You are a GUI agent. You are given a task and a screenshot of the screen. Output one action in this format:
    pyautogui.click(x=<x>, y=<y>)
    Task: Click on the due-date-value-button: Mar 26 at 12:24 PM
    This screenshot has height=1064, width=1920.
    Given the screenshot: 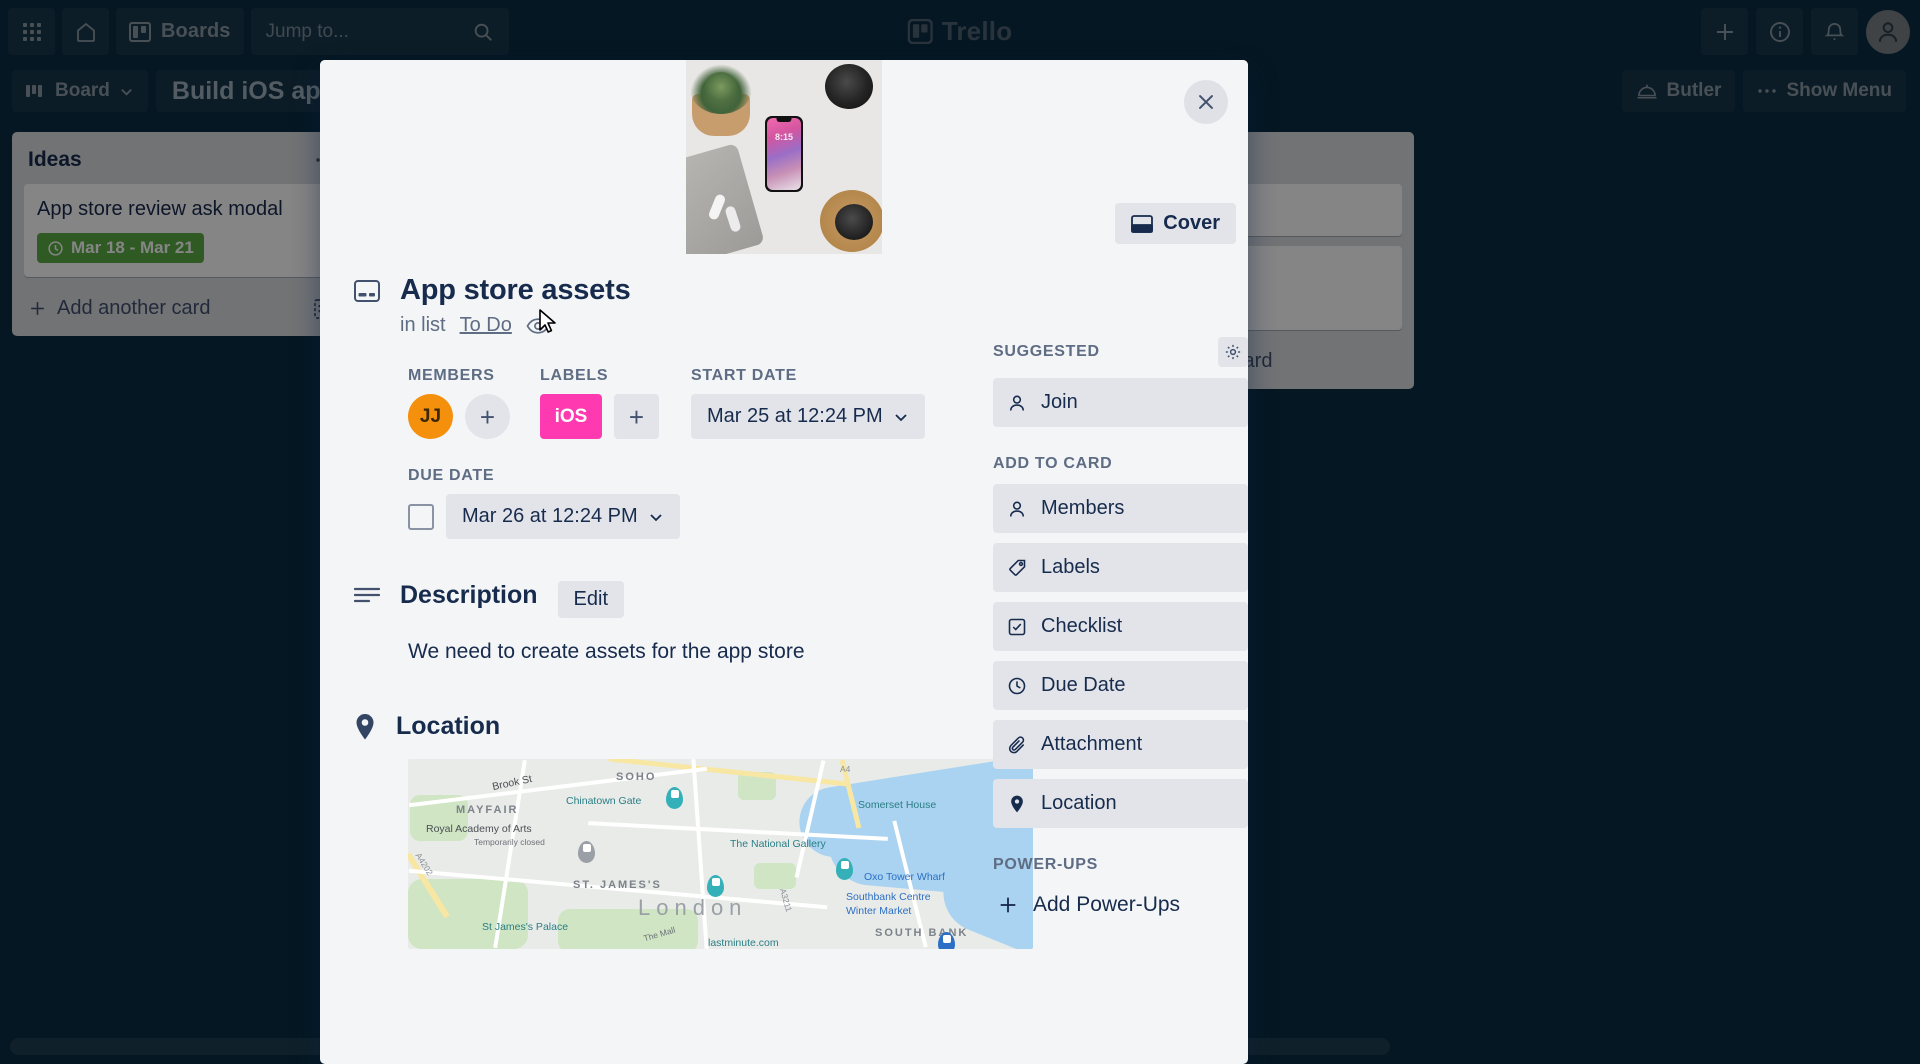 What is the action you would take?
    pyautogui.click(x=563, y=516)
    